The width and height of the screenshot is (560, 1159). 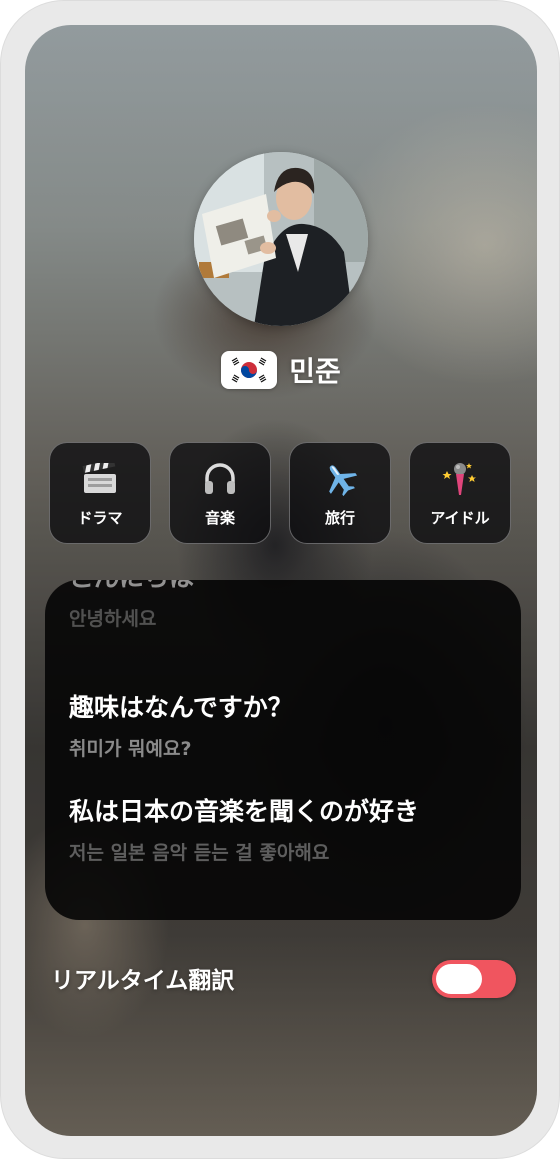 I want to click on category-drama-button: ドラマ, so click(x=100, y=493).